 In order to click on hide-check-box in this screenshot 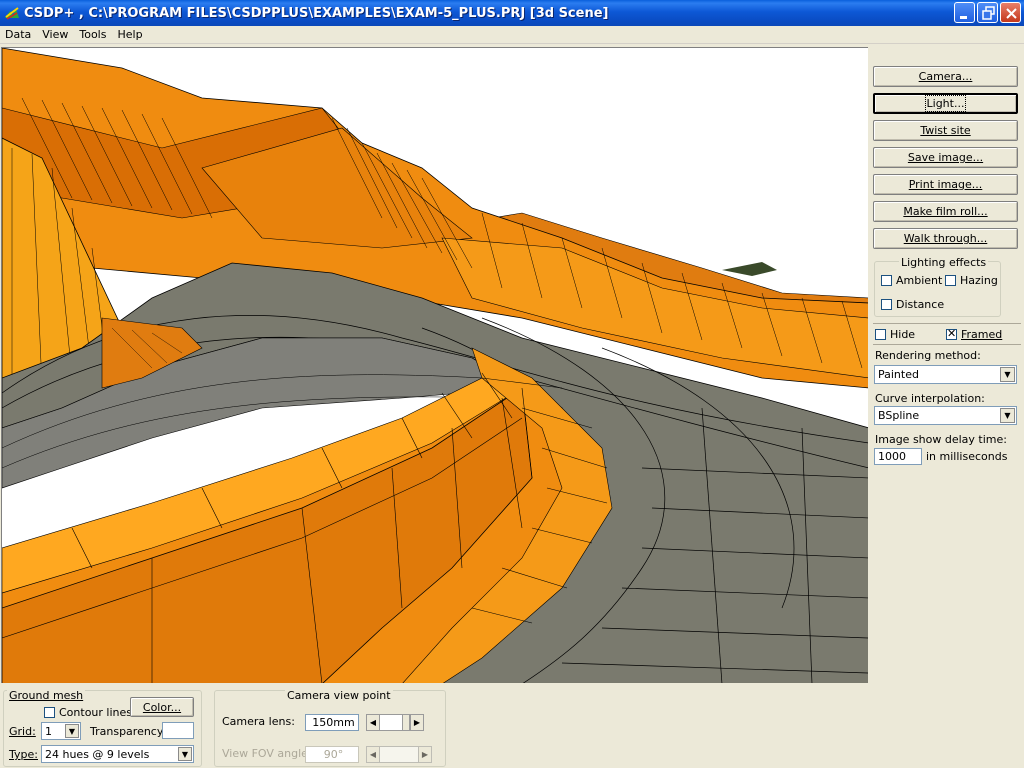, I will do `click(880, 334)`.